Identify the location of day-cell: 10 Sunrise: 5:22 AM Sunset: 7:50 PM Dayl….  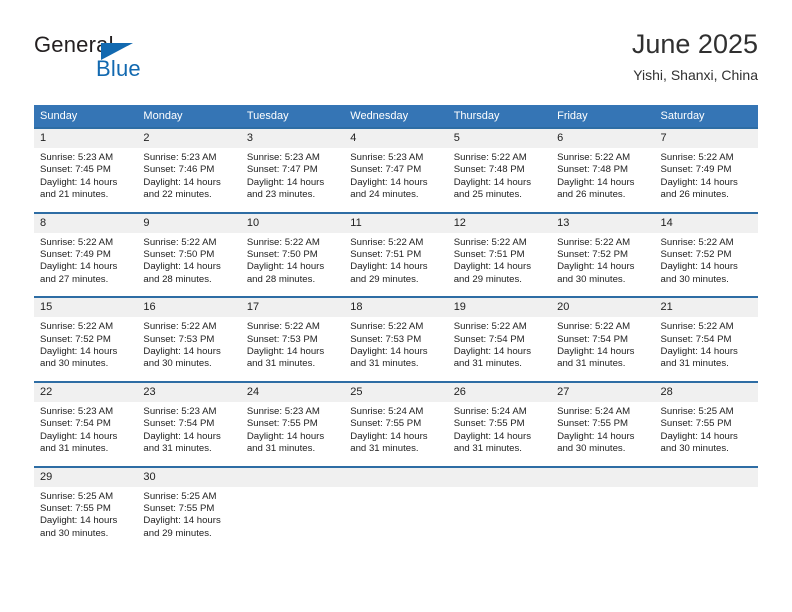
(292, 254).